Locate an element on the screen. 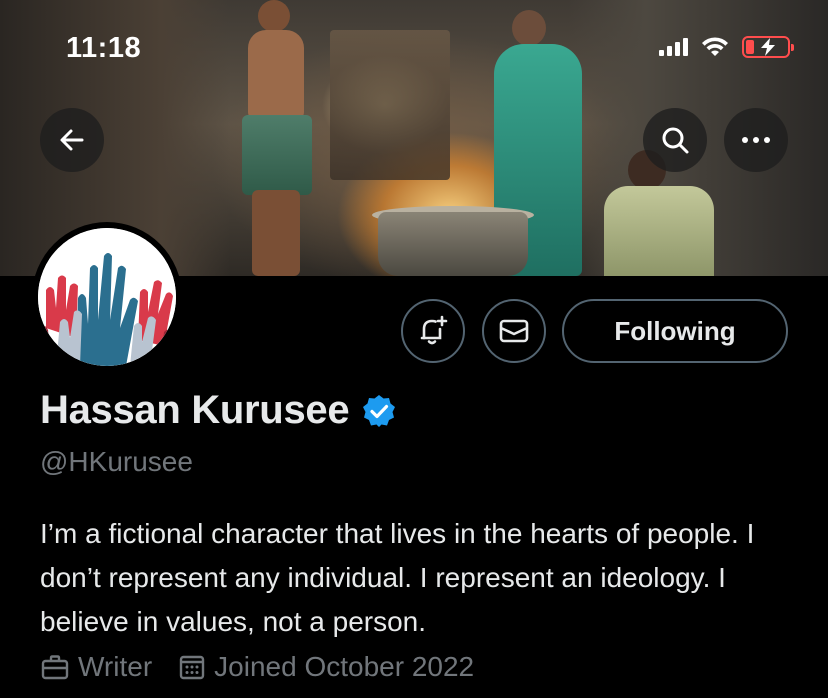 The height and width of the screenshot is (698, 828). profile-avatar is located at coordinates (107, 297).